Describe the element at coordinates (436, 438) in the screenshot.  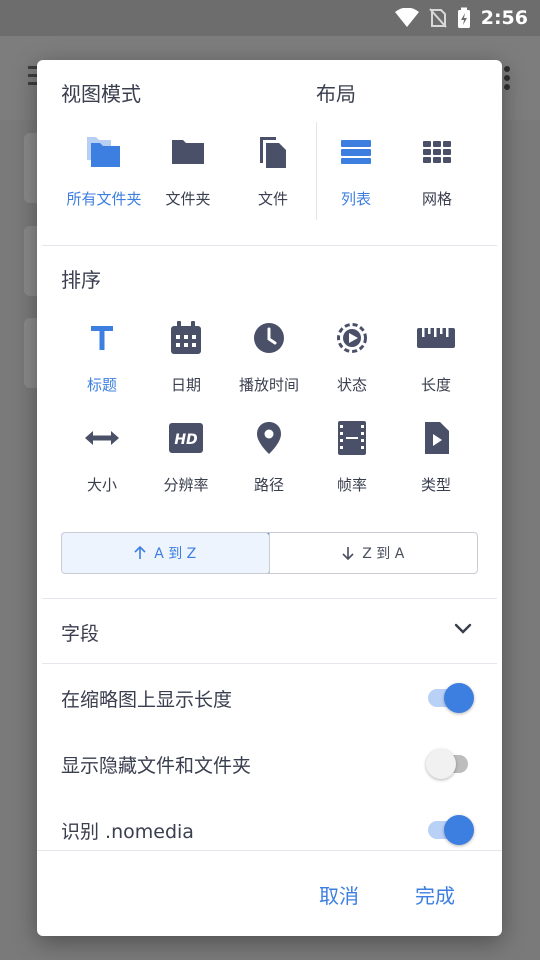
I see `file-type-icon` at that location.